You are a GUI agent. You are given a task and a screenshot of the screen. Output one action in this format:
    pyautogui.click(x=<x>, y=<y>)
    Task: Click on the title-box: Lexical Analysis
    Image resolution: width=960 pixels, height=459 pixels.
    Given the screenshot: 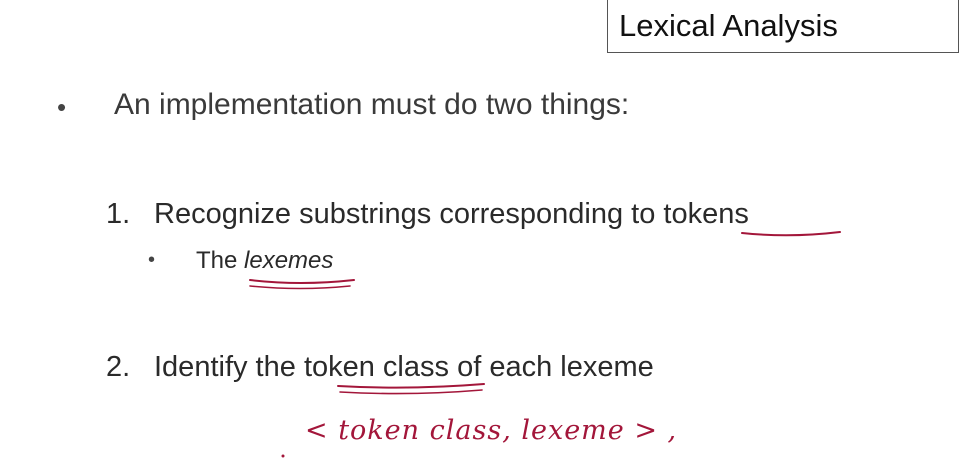 What is the action you would take?
    pyautogui.click(x=783, y=26)
    